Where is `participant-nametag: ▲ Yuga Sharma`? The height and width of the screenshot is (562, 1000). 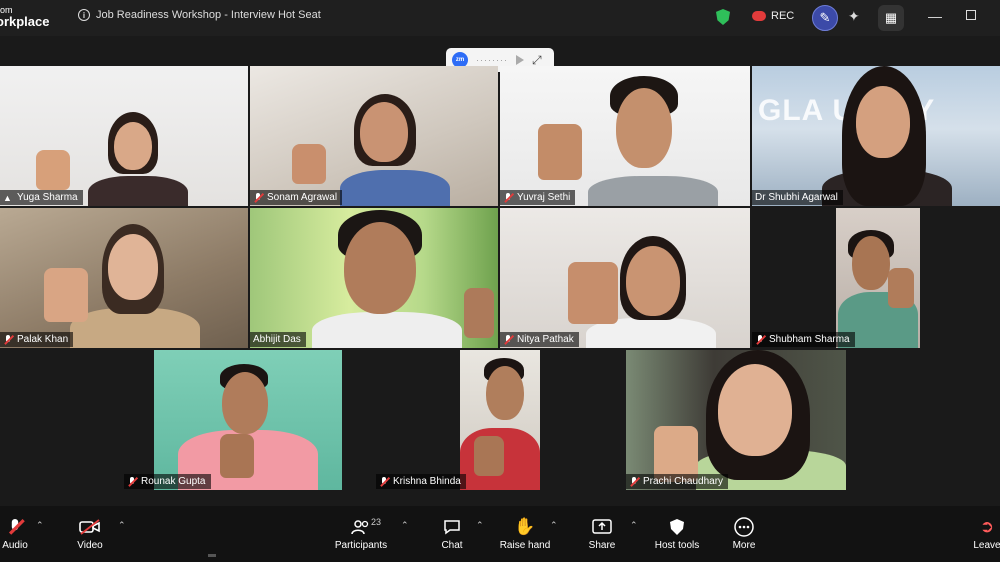
participant-nametag: ▲ Yuga Sharma is located at coordinates (41, 197).